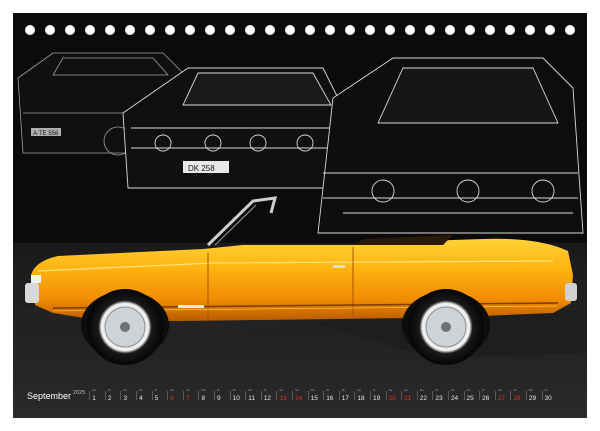  Describe the element at coordinates (219, 398) in the screenshot. I see `day-number: 9` at that location.